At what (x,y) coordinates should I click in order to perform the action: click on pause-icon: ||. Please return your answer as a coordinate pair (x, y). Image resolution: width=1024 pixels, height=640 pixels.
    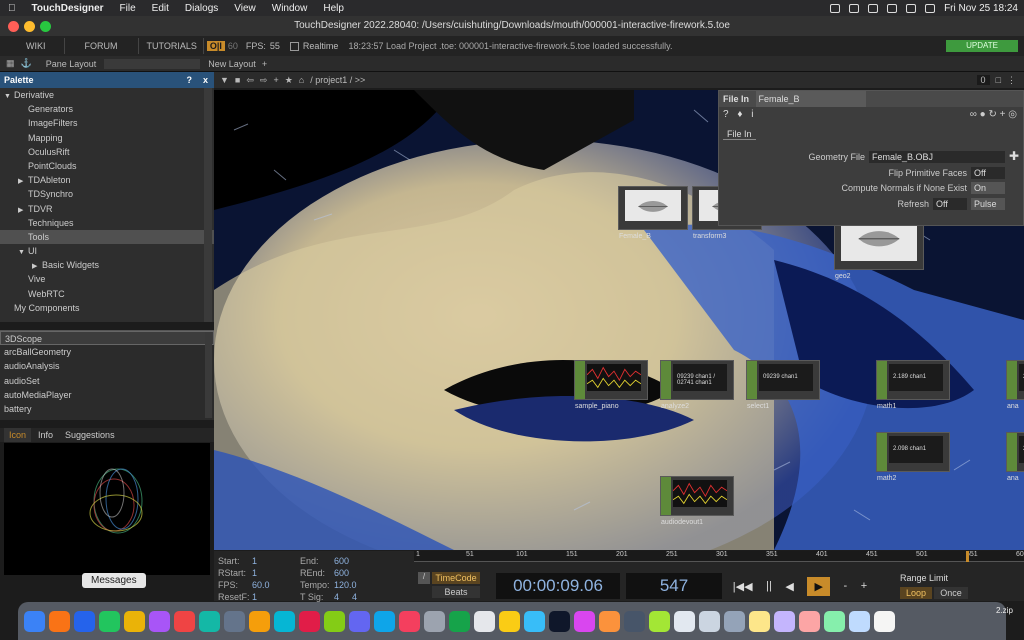
    Looking at the image, I should click on (769, 586).